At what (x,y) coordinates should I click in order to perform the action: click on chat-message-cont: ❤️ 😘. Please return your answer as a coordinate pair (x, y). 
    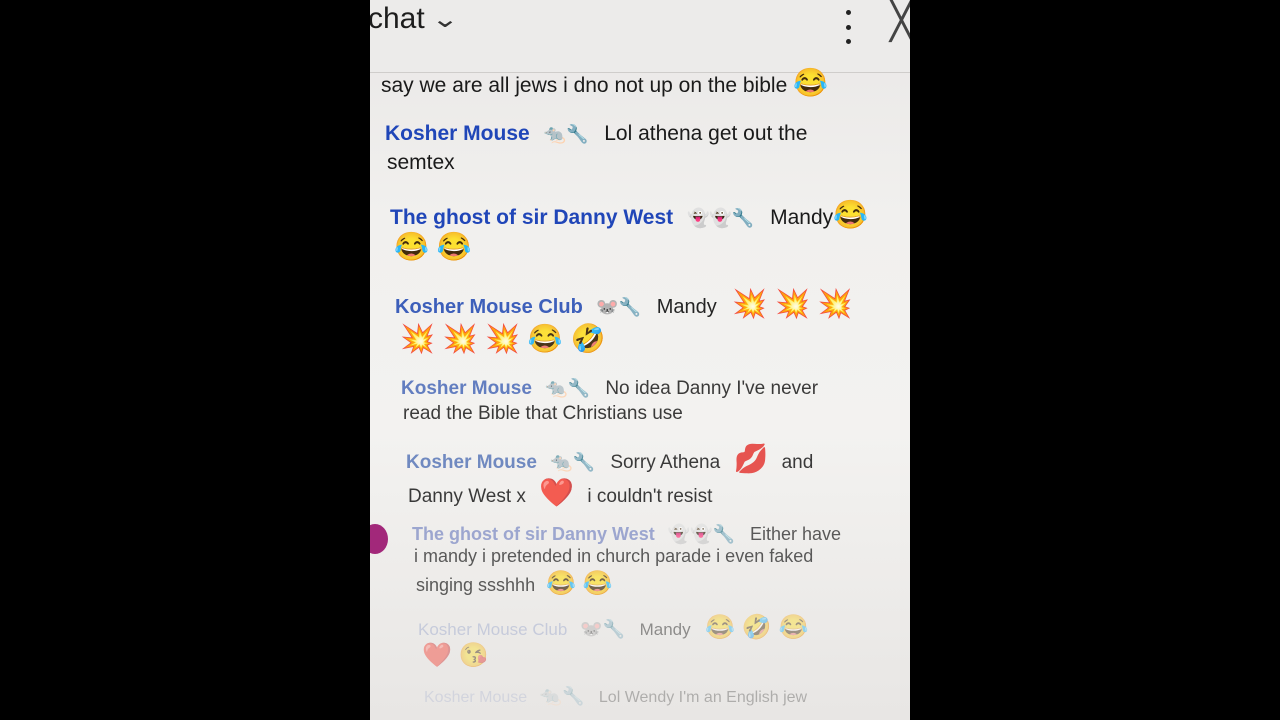
    Looking at the image, I should click on (455, 656).